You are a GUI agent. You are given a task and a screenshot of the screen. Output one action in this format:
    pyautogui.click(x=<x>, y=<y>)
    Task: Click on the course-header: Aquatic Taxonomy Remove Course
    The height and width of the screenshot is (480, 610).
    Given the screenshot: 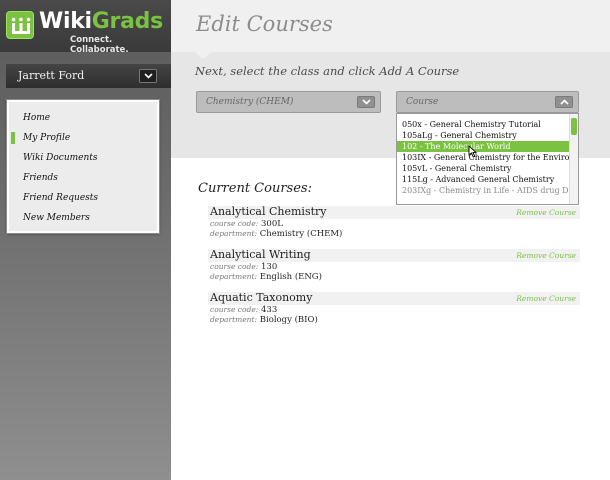 What is the action you would take?
    pyautogui.click(x=394, y=298)
    